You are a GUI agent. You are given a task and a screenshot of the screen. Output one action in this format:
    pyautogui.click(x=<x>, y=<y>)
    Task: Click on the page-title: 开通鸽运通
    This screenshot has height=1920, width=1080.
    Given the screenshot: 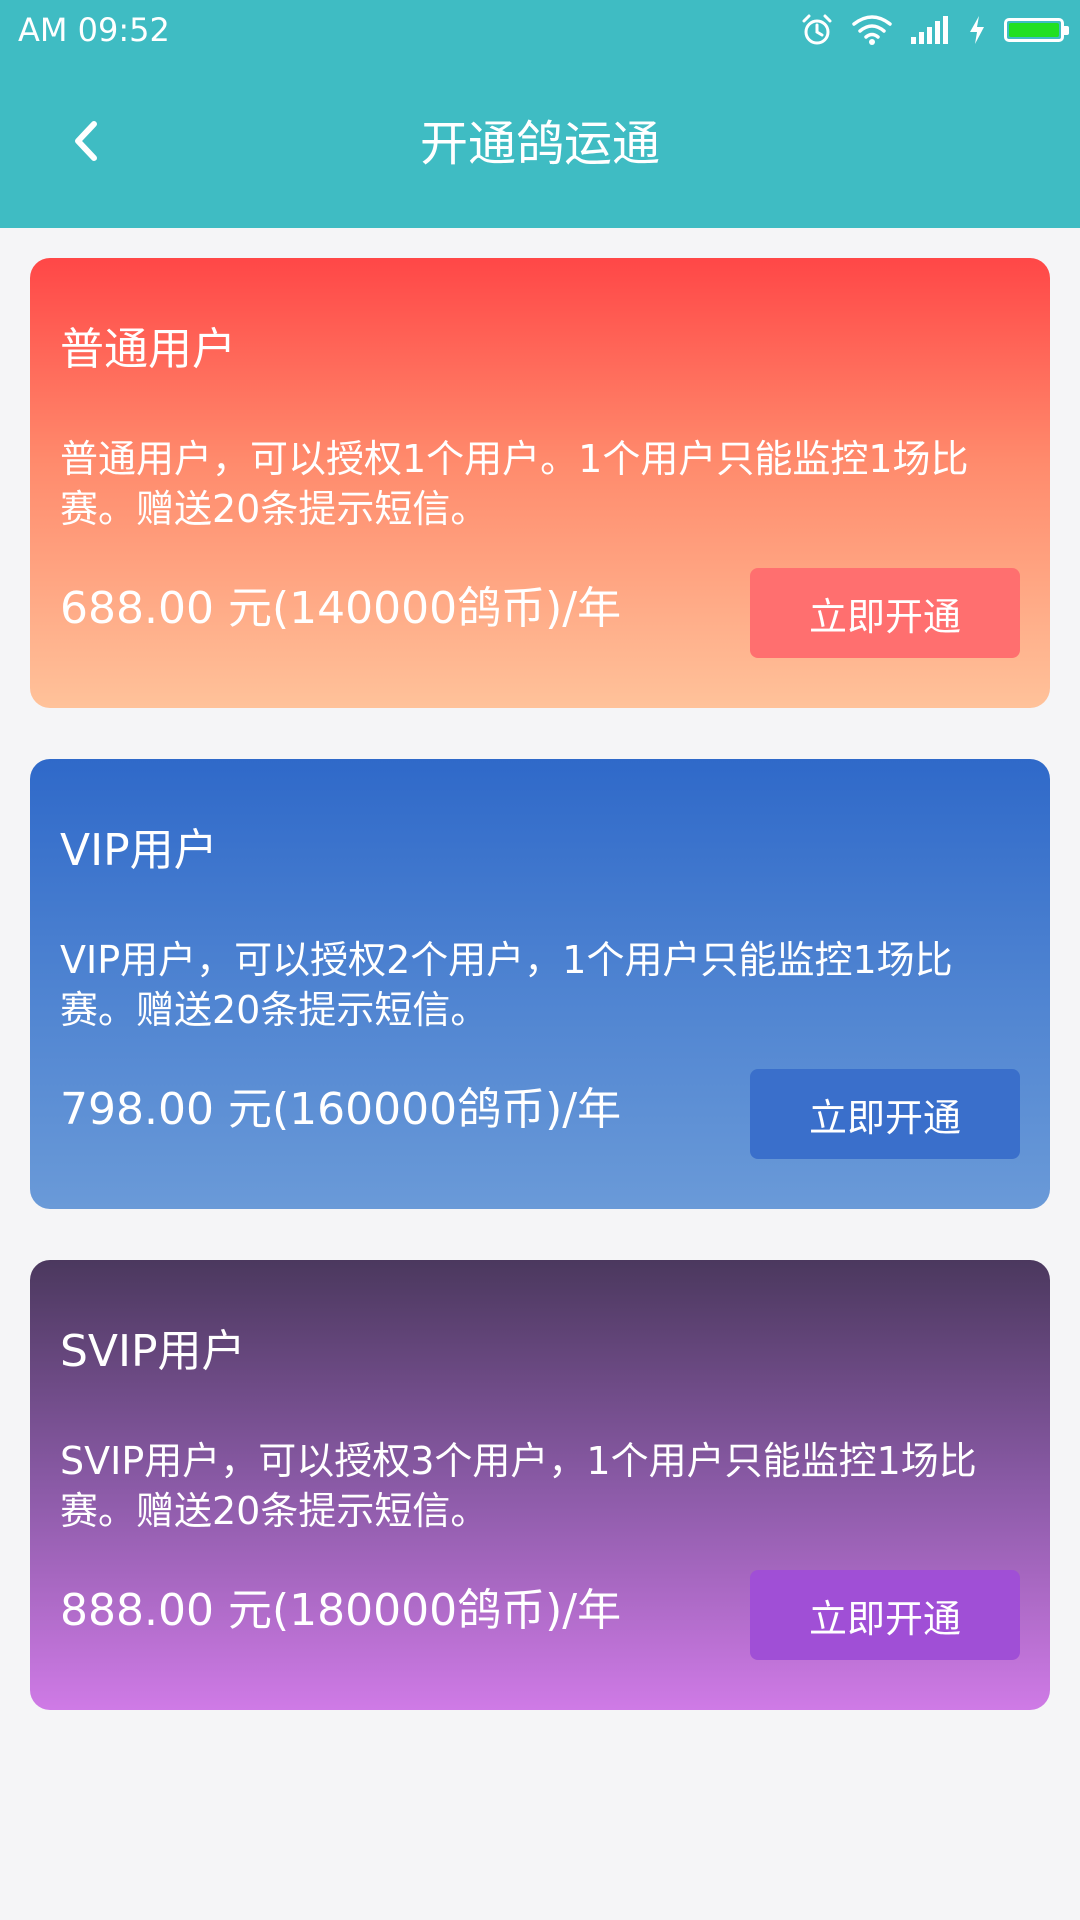 What is the action you would take?
    pyautogui.click(x=539, y=144)
    